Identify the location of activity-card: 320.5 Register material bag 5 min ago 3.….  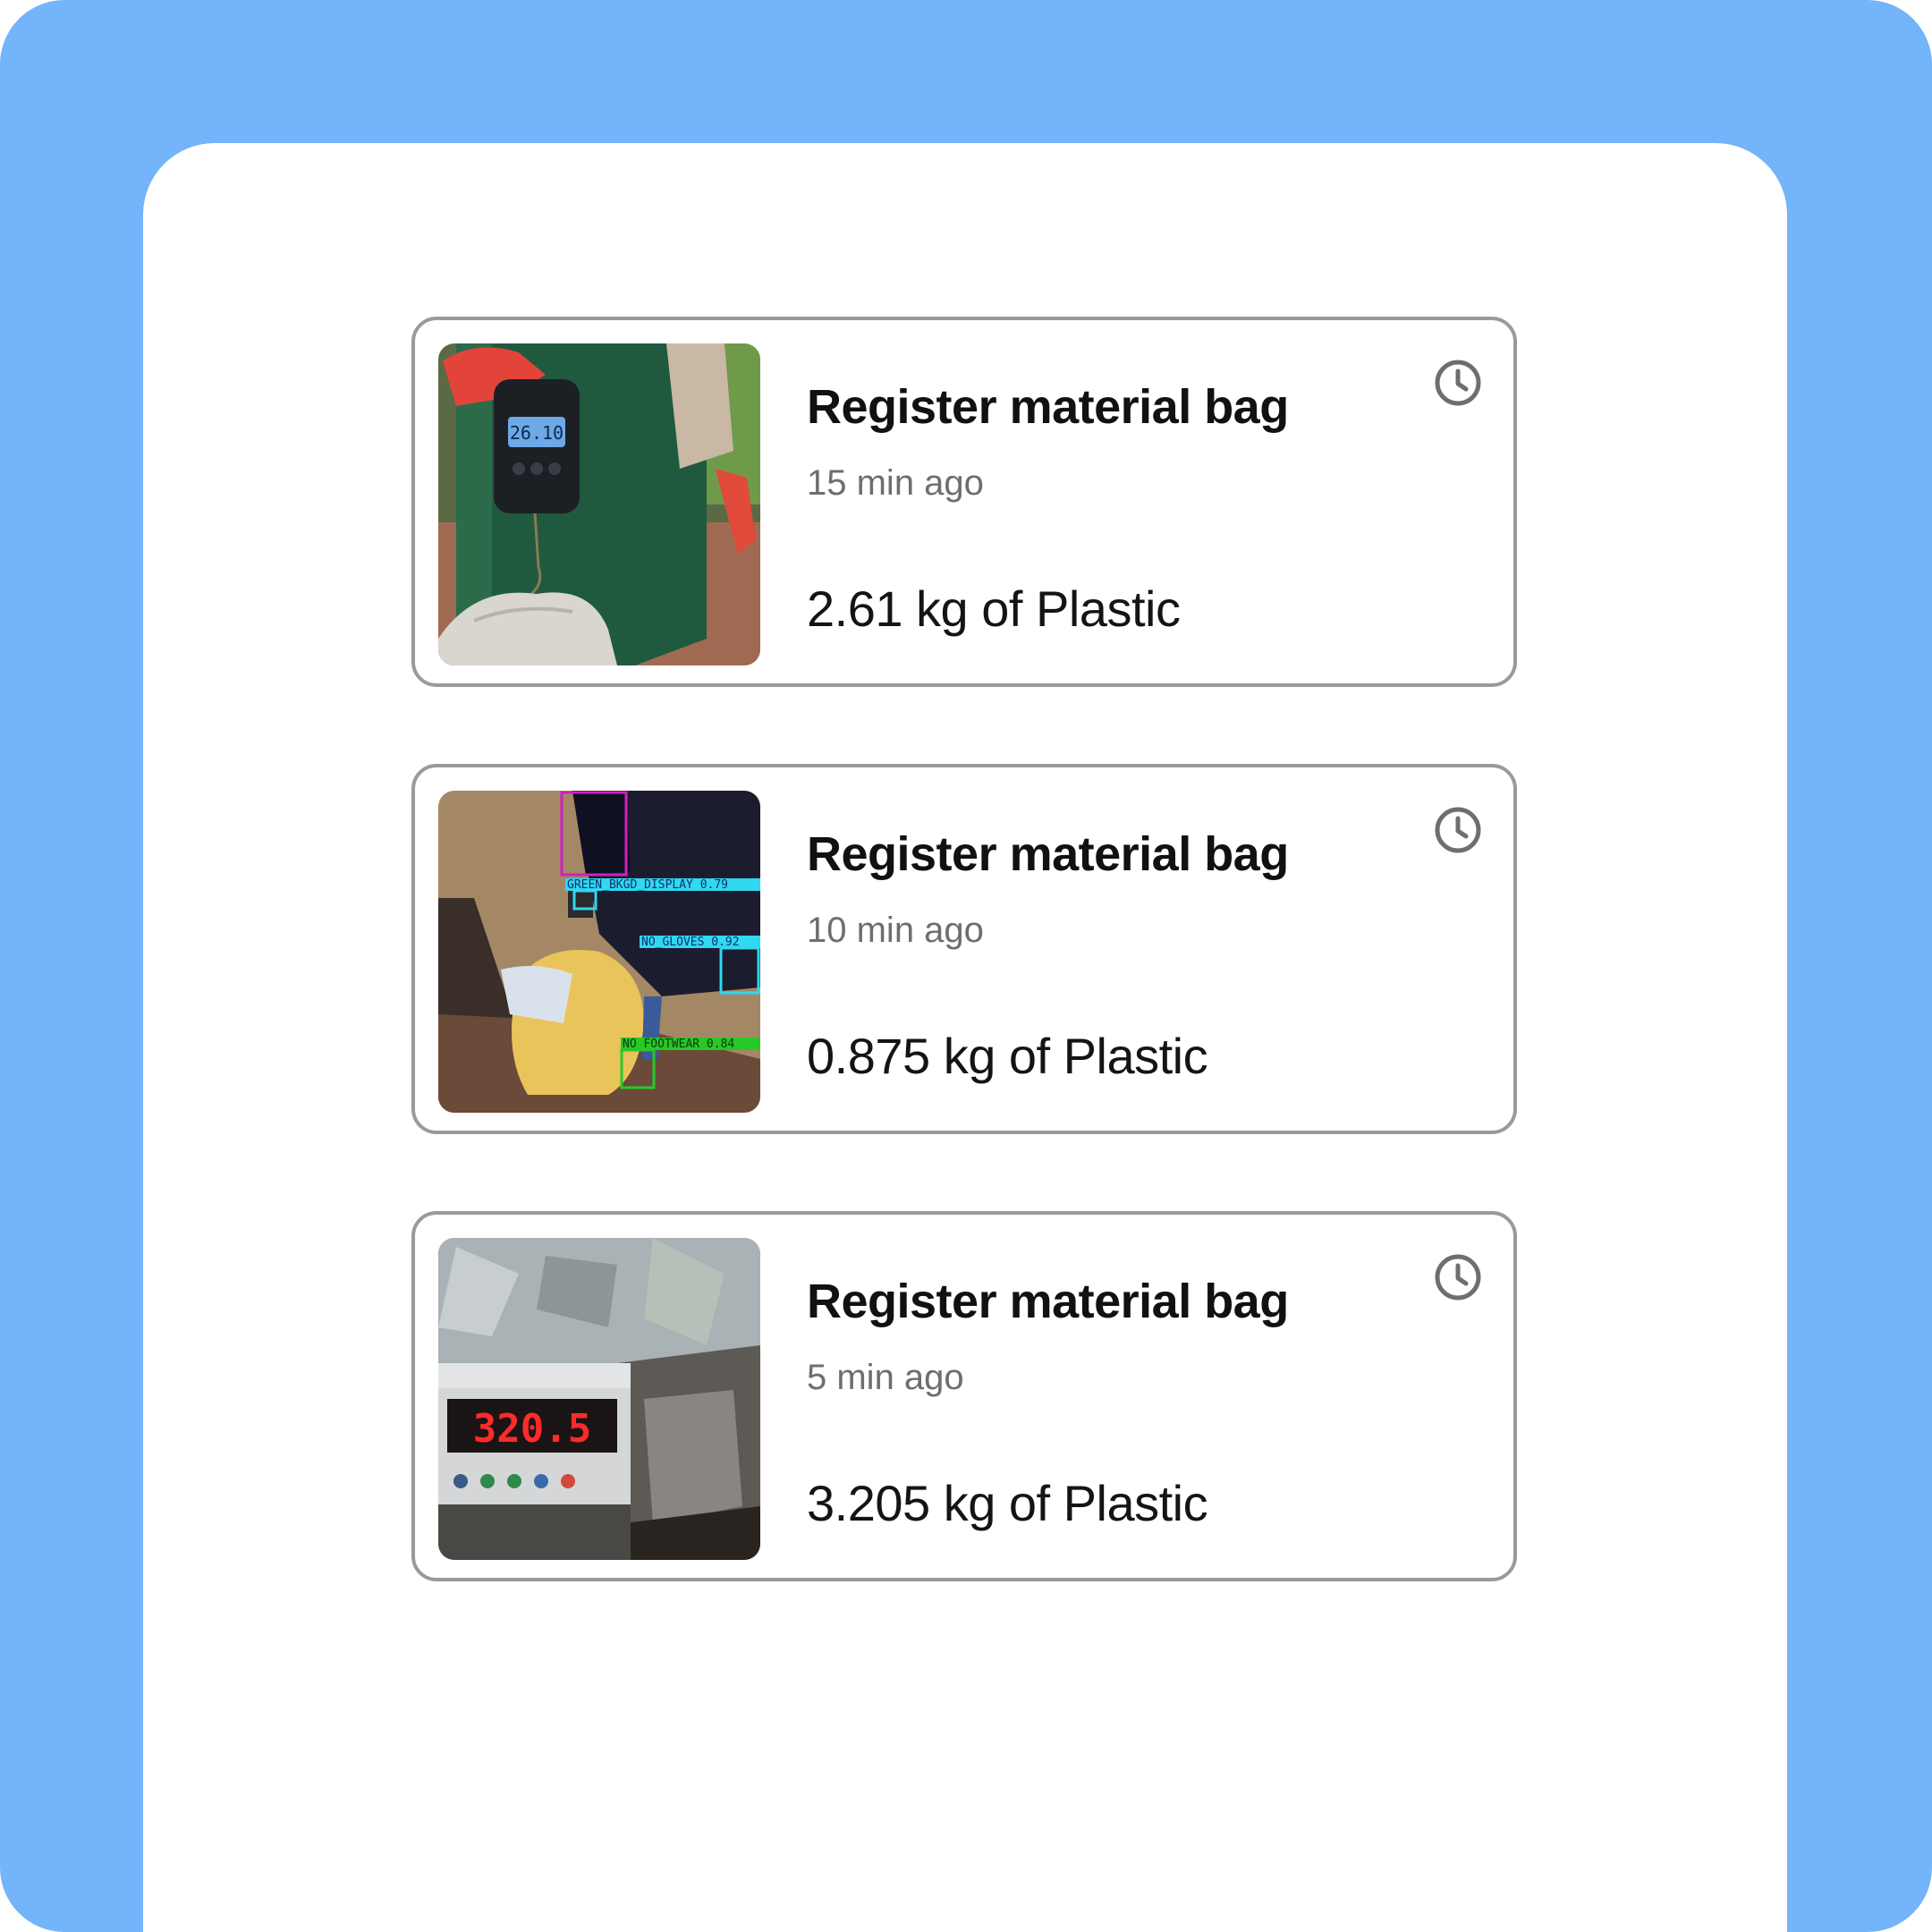
(964, 1396).